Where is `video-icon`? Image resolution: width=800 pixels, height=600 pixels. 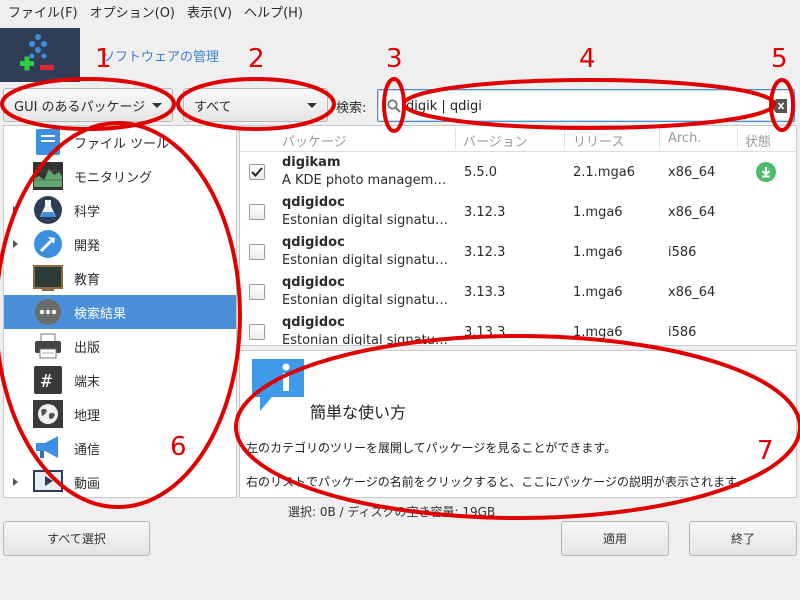 video-icon is located at coordinates (48, 482).